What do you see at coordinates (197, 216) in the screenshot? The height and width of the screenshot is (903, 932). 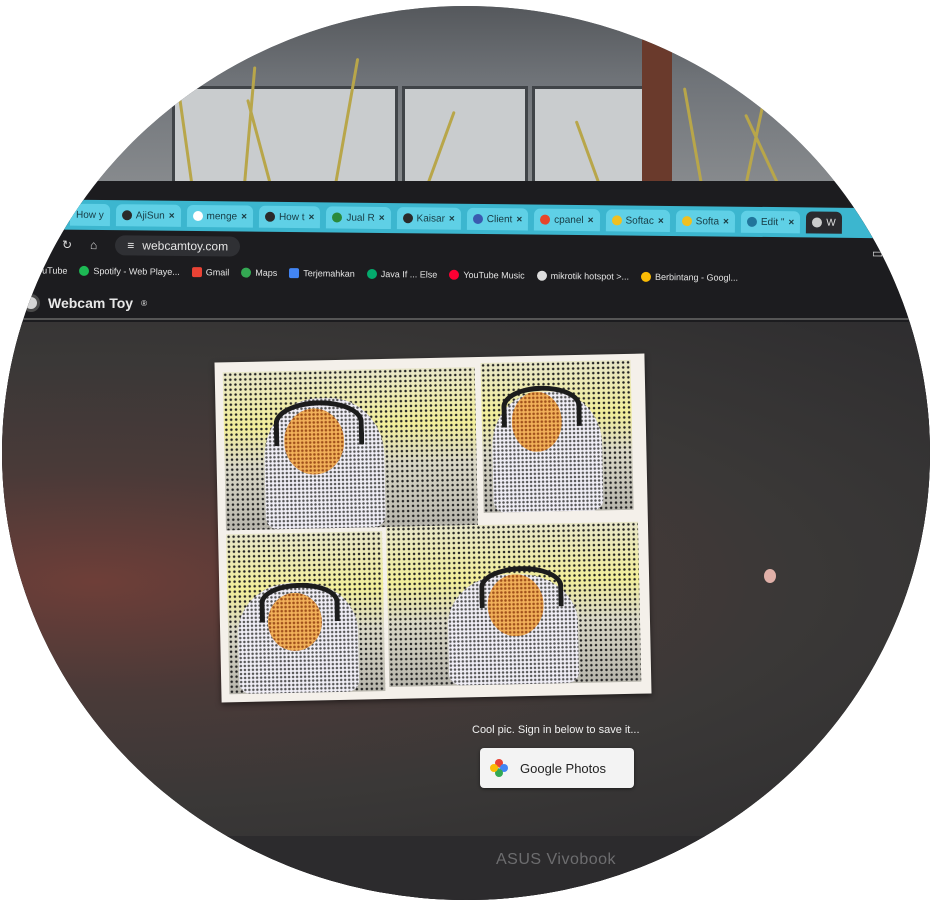 I see `google-icon` at bounding box center [197, 216].